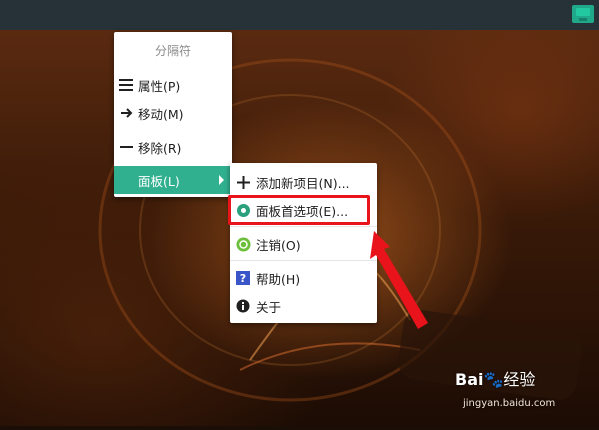  I want to click on move-menu-item: 移动(M), so click(173, 113).